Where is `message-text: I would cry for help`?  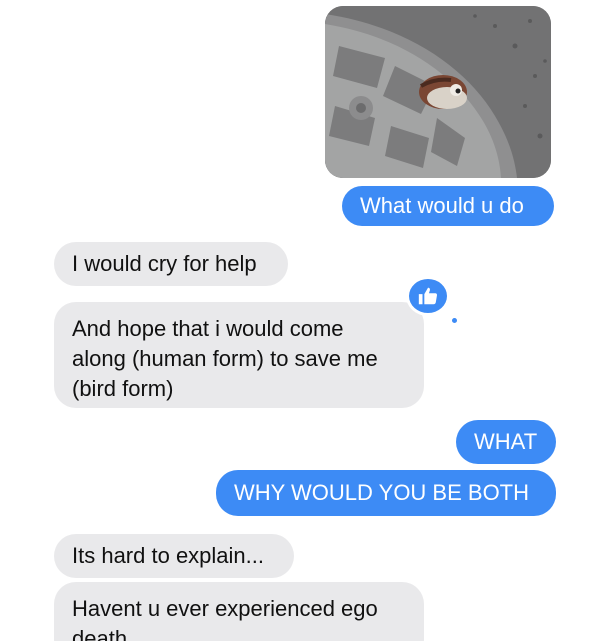
message-text: I would cry for help is located at coordinates (164, 263).